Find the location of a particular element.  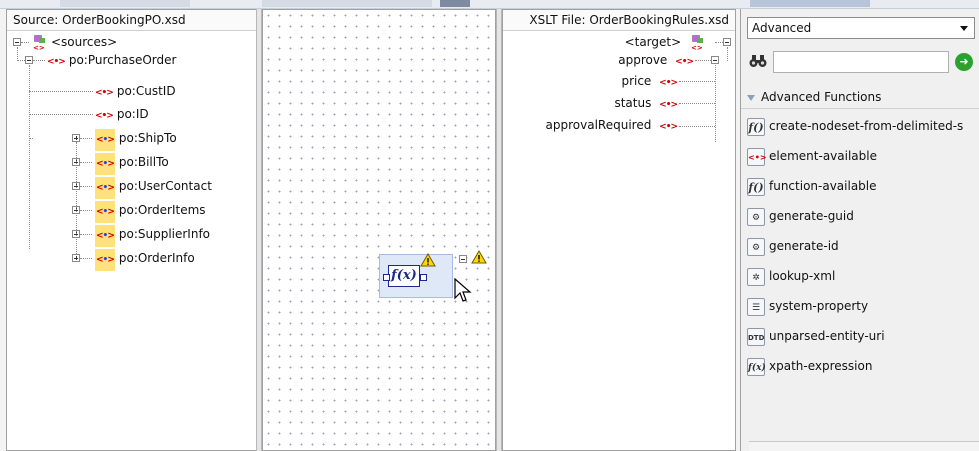

palette-function-item: <•> element-available is located at coordinates (812, 156).